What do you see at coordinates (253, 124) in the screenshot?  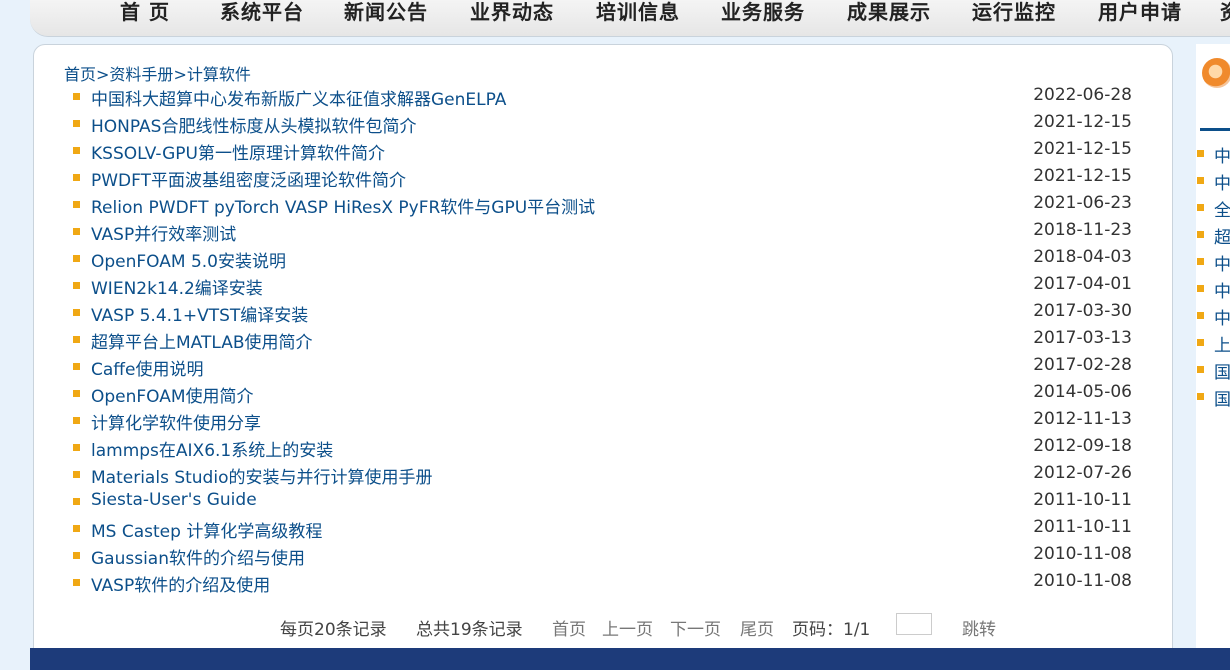 I see `article-link: HONPAS合肥线性标度从头模拟软件包简介` at bounding box center [253, 124].